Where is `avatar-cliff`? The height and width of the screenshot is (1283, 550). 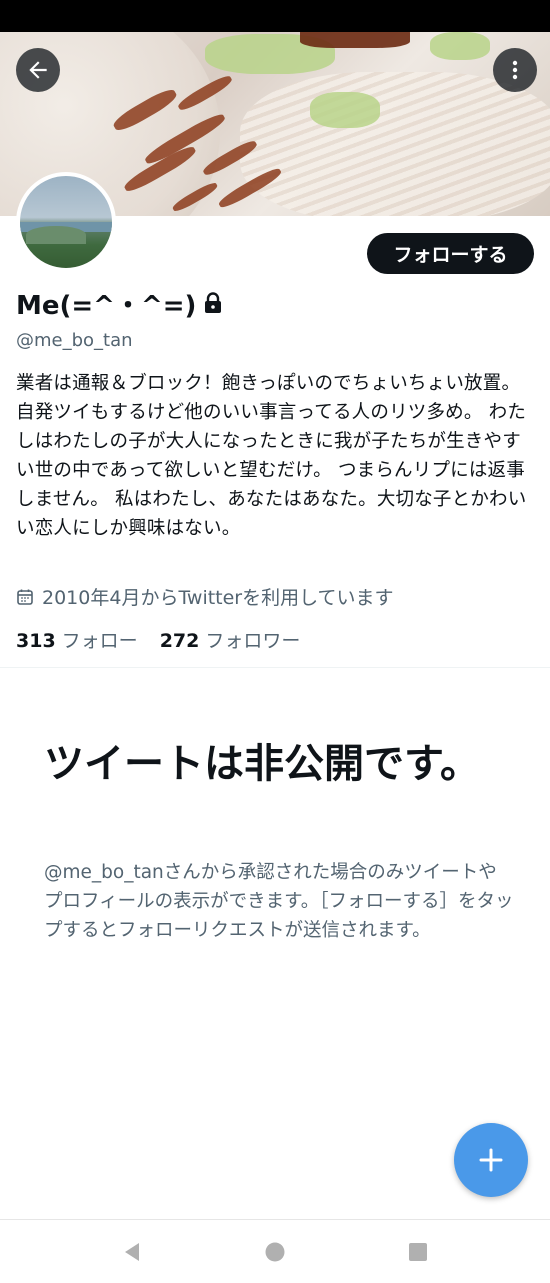
avatar-cliff is located at coordinates (56, 235).